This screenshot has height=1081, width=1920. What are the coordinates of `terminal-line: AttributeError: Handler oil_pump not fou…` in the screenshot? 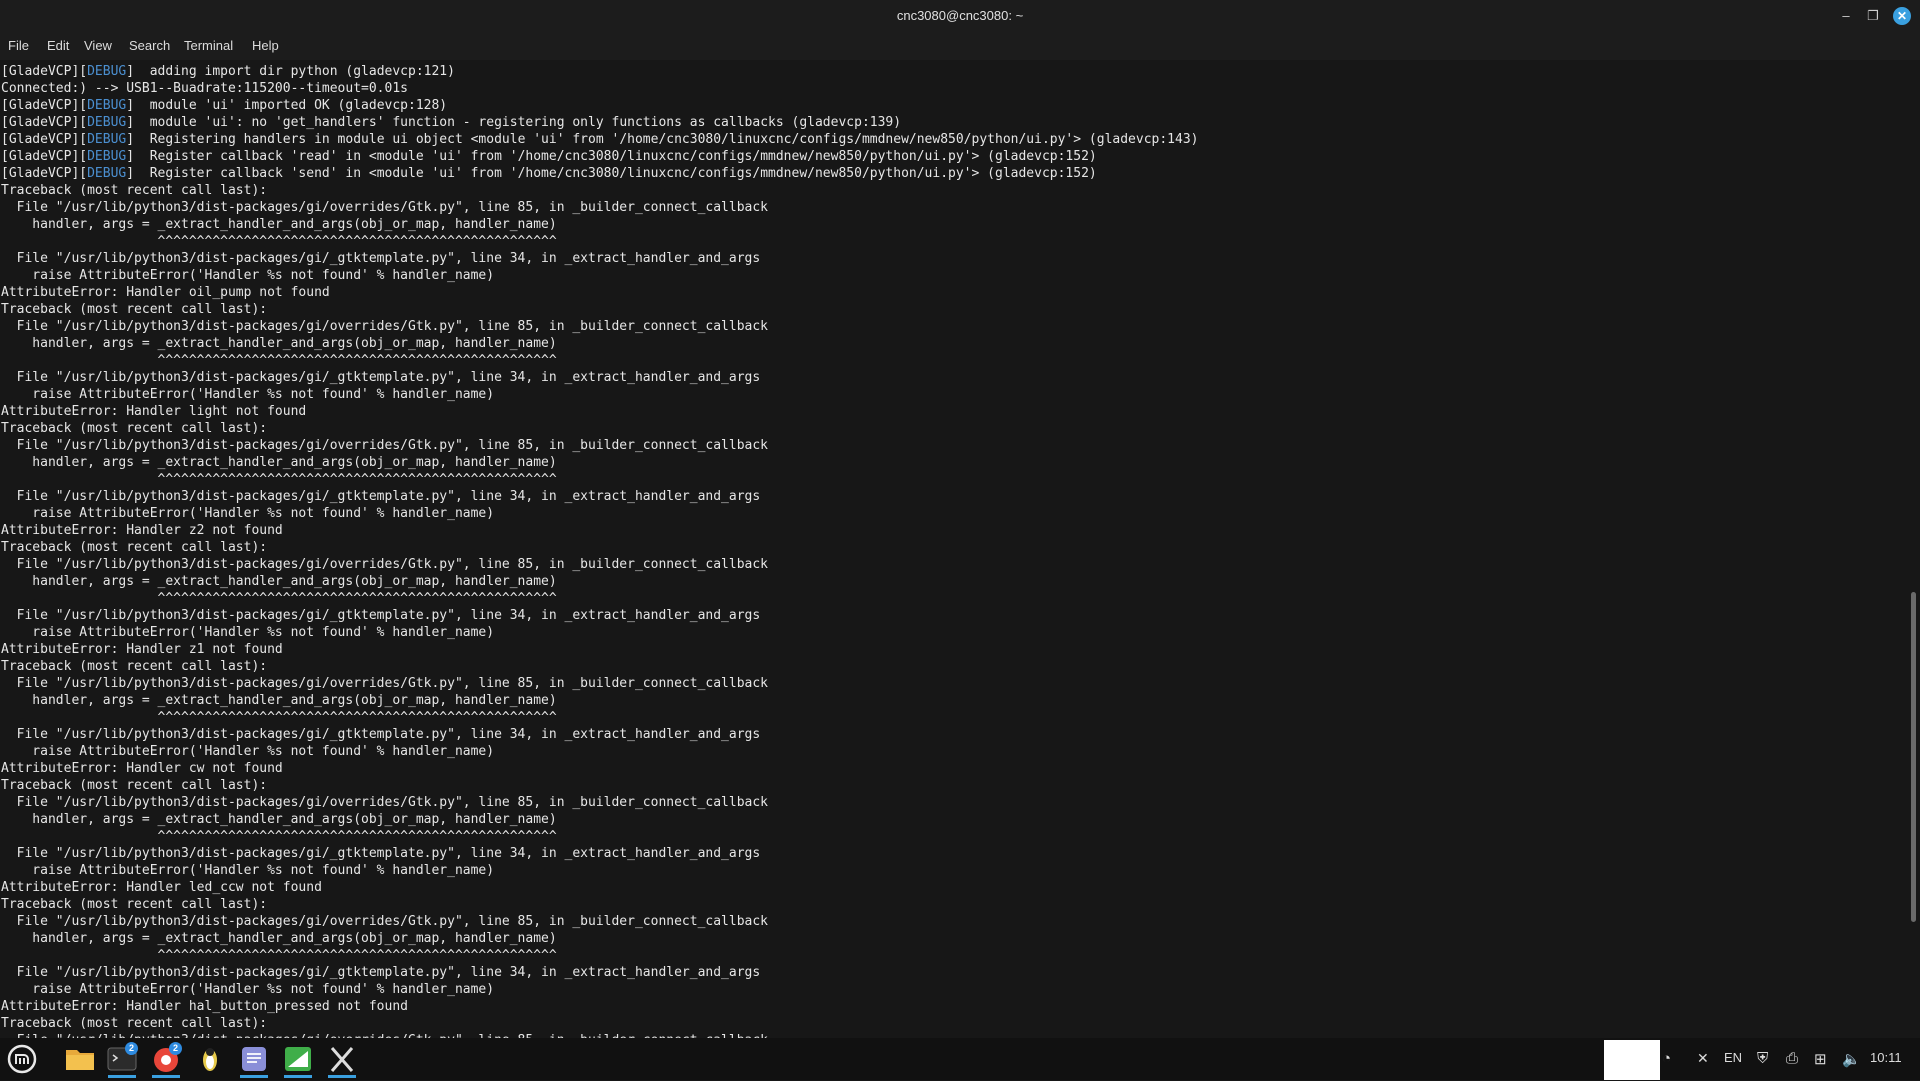 It's located at (600, 292).